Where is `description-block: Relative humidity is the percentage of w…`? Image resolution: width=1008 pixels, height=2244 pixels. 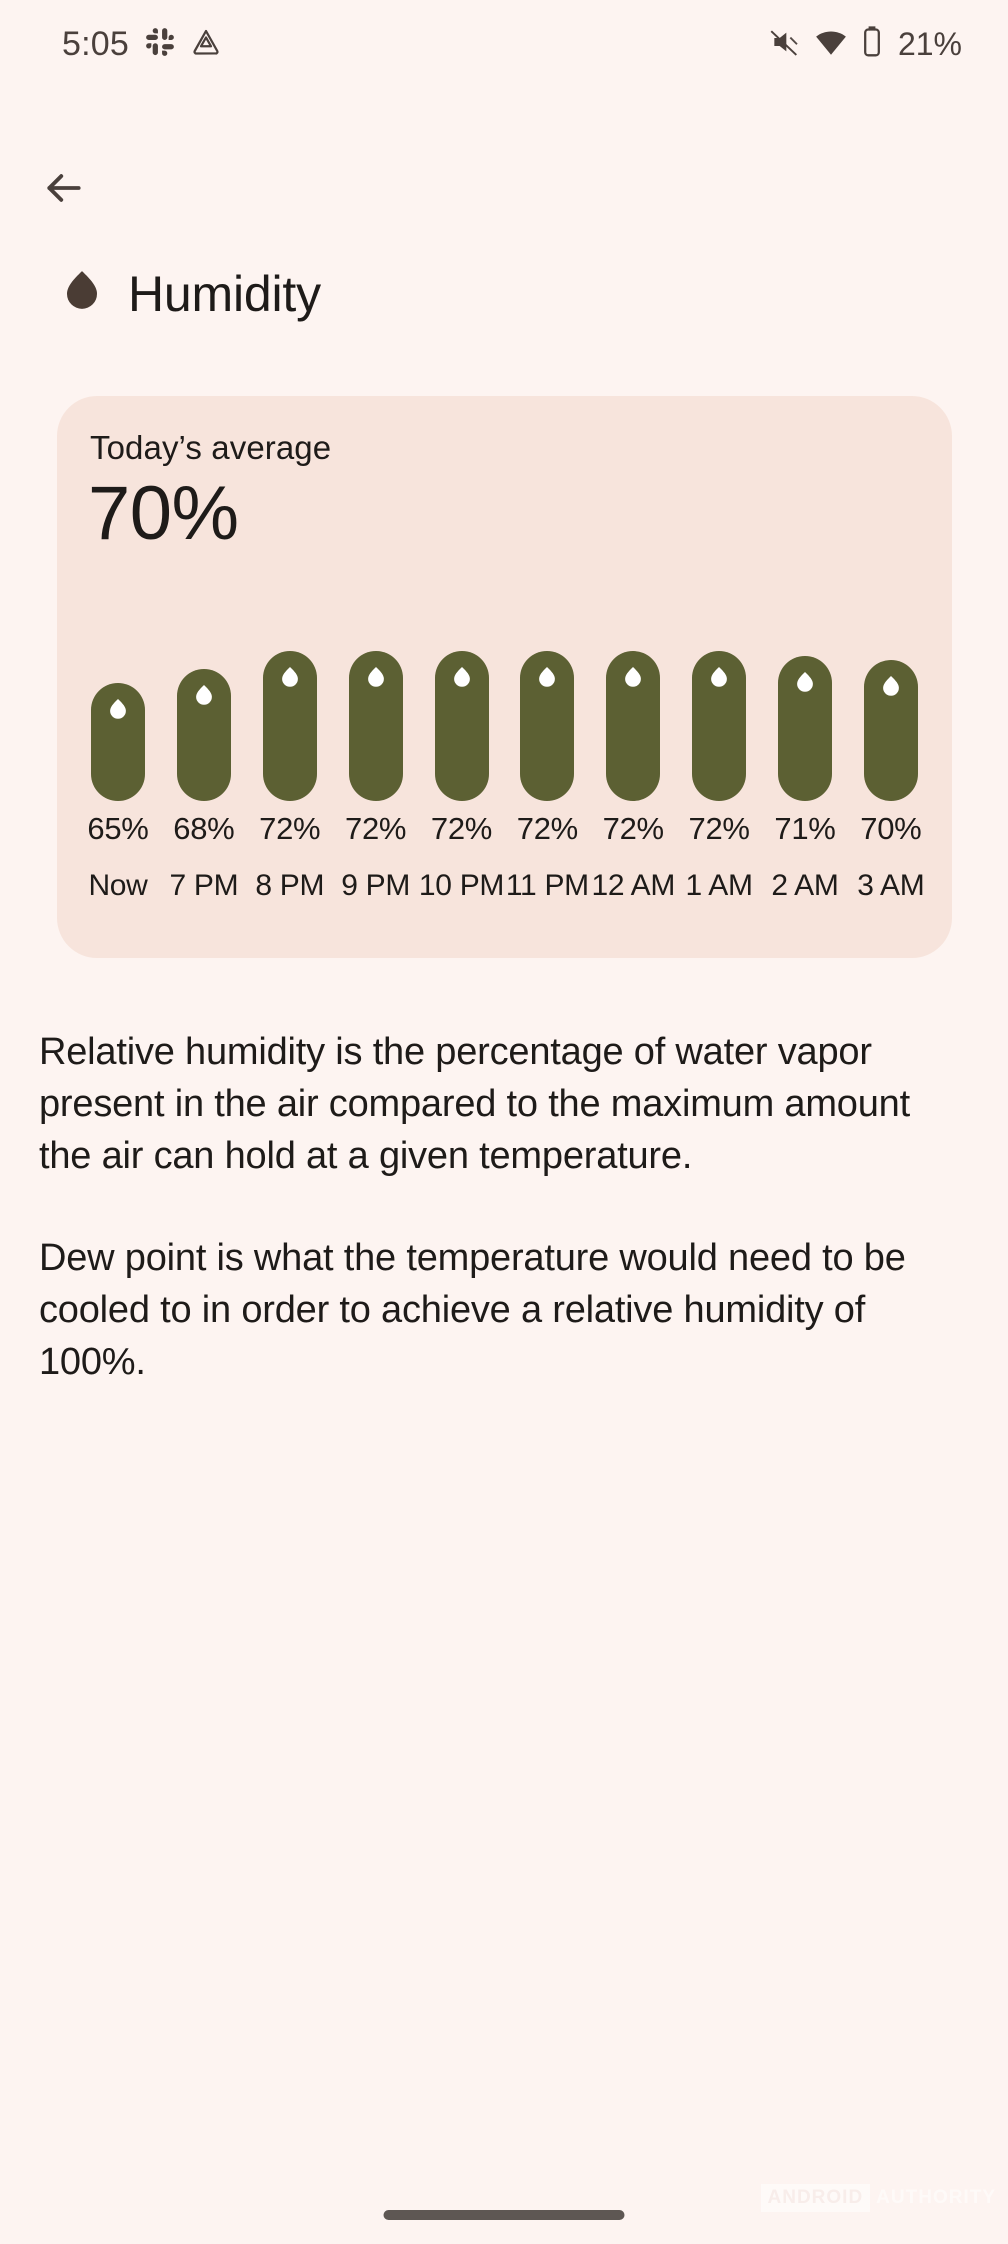 description-block: Relative humidity is the percentage of w… is located at coordinates (497, 1207).